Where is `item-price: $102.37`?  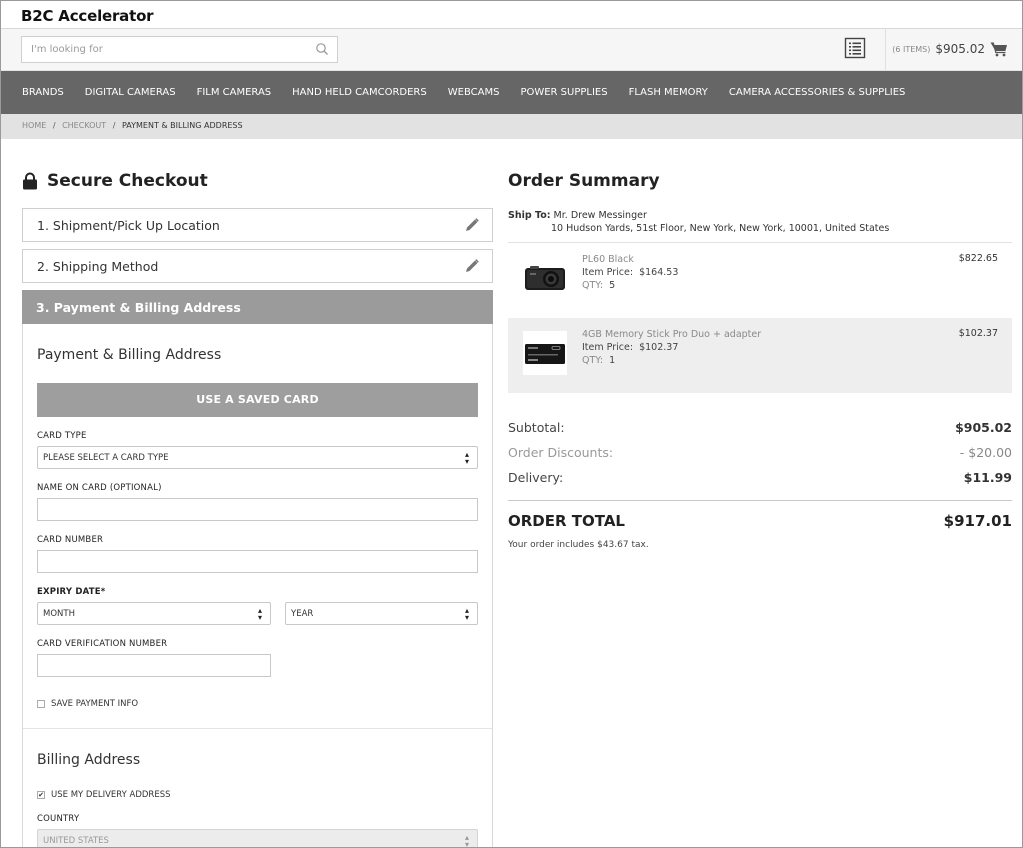
item-price: $102.37 is located at coordinates (659, 347).